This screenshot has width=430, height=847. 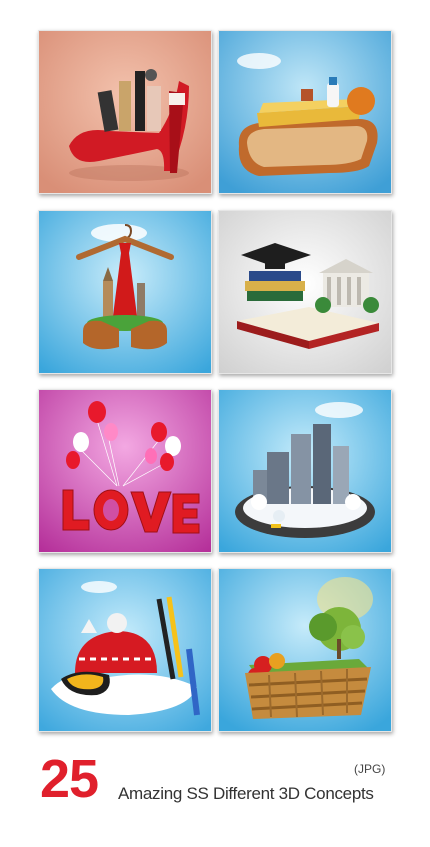 I want to click on graduation-illustration, so click(x=305, y=292).